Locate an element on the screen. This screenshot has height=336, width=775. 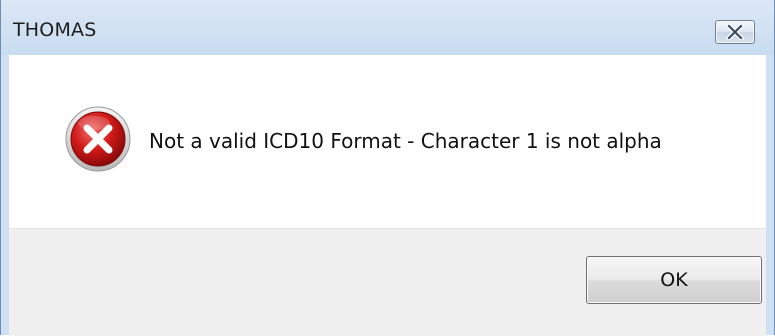
close-button is located at coordinates (735, 32).